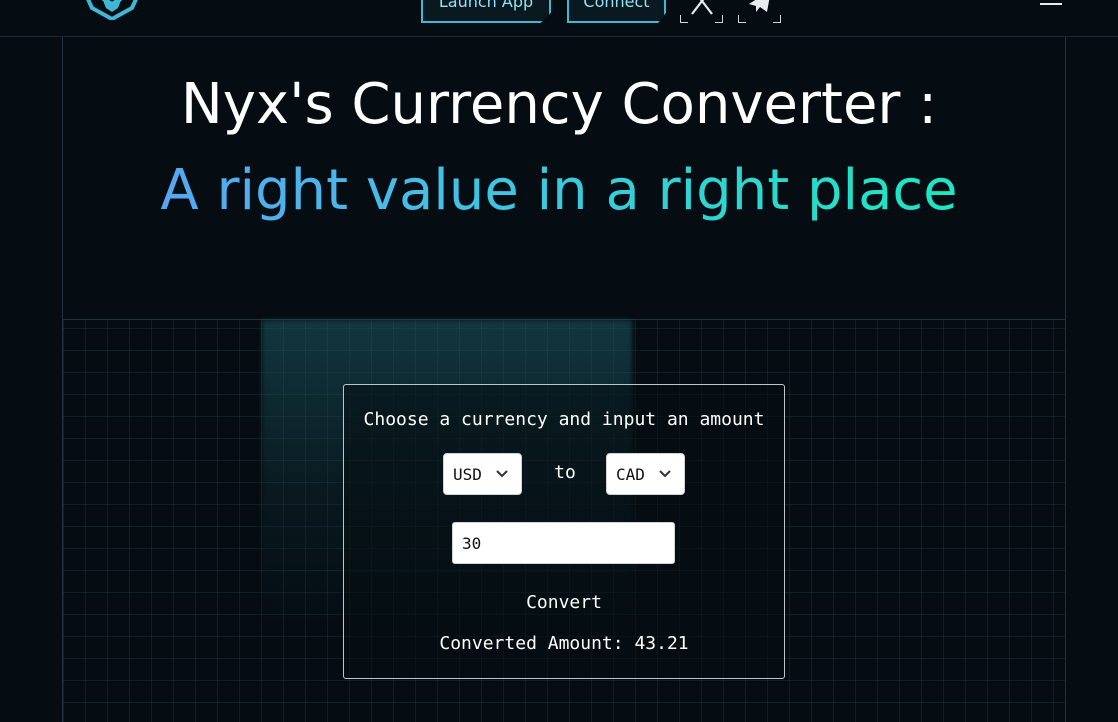  What do you see at coordinates (702, 7) in the screenshot?
I see `x-icon` at bounding box center [702, 7].